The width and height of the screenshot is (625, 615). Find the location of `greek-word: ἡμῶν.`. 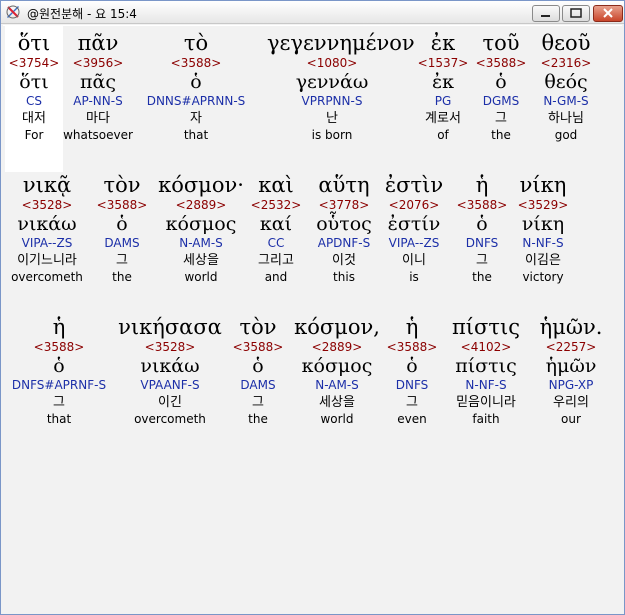

greek-word: ἡμῶν. is located at coordinates (571, 327).